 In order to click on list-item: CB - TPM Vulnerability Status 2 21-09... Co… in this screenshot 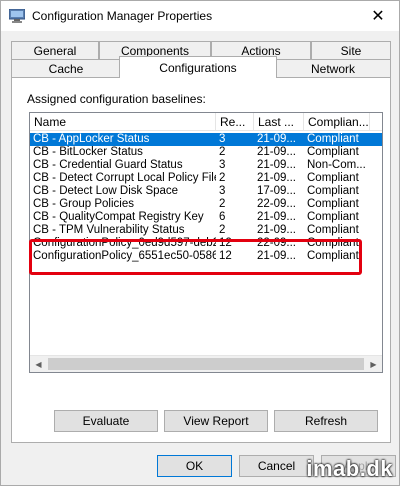, I will do `click(206, 230)`.